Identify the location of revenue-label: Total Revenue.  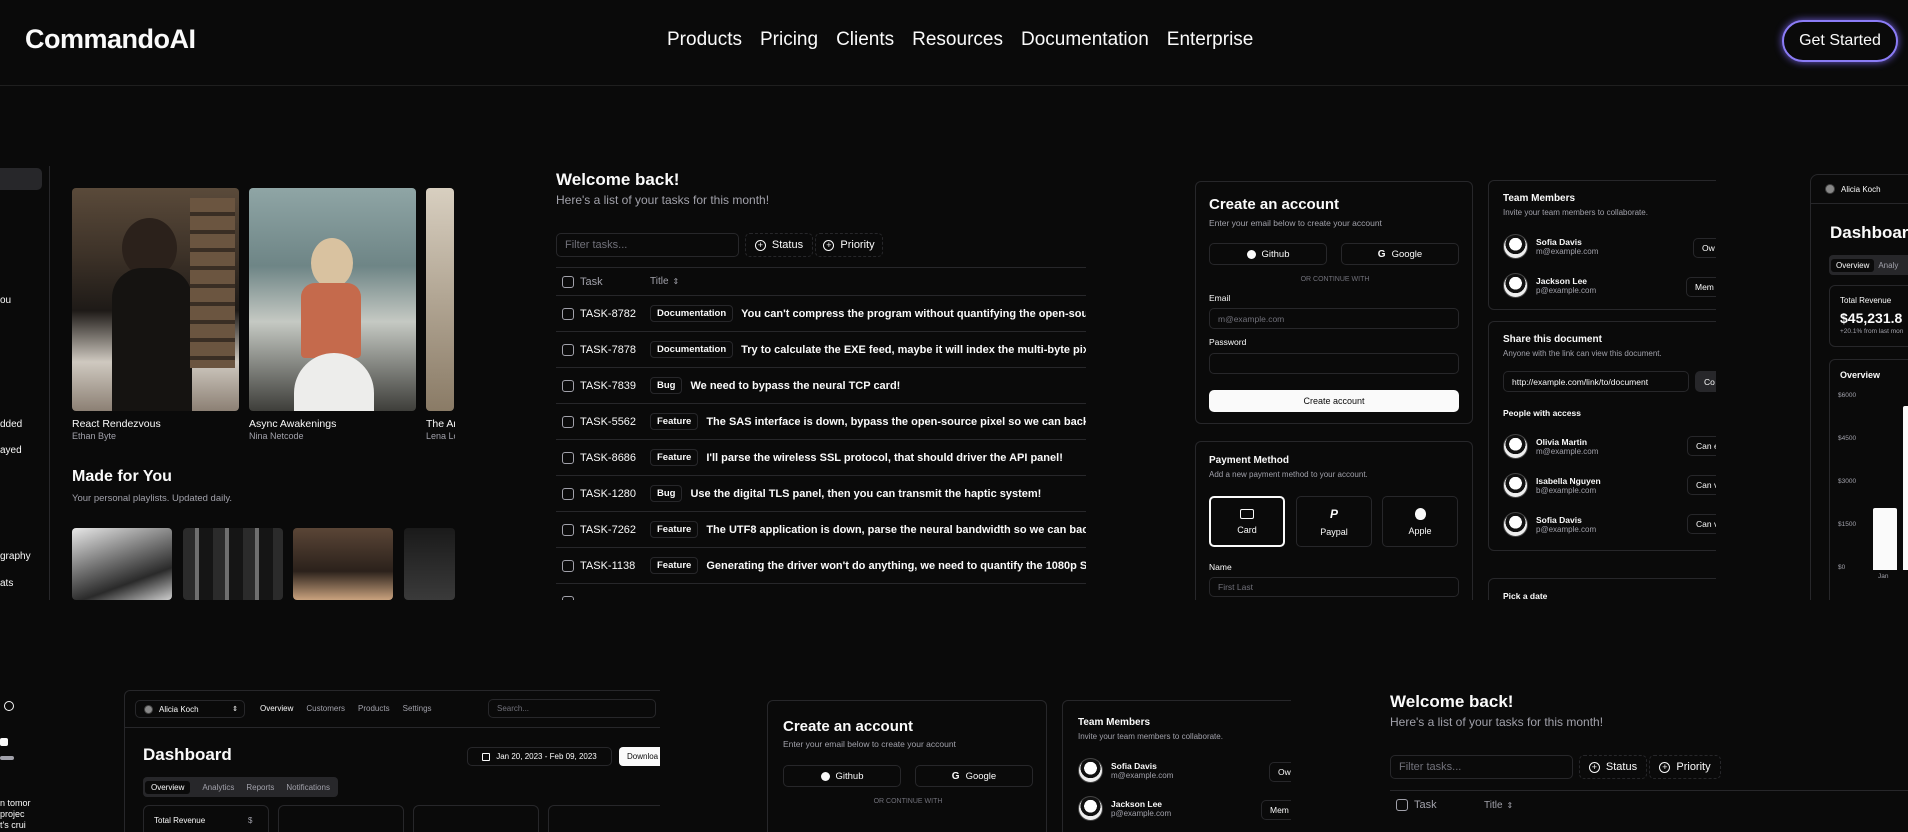
(1866, 300).